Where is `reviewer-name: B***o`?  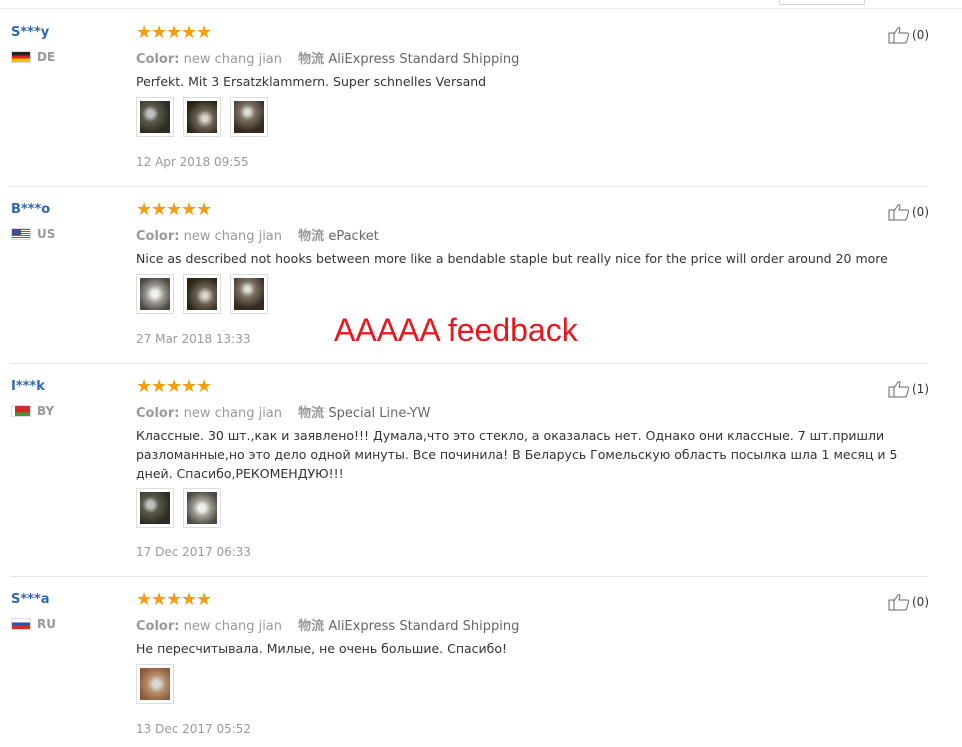
reviewer-name: B***o is located at coordinates (30, 209).